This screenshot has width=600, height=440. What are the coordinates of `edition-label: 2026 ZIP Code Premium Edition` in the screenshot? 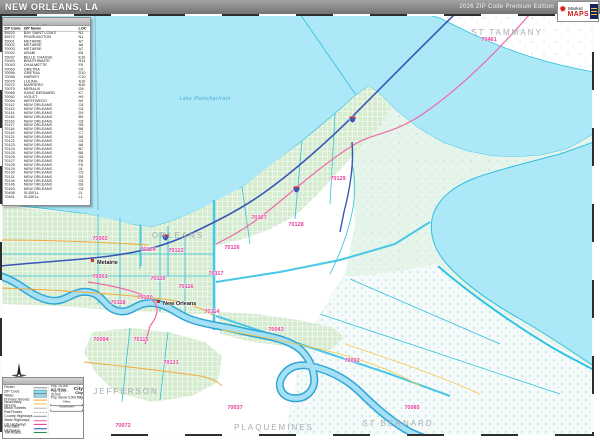 It's located at (506, 7).